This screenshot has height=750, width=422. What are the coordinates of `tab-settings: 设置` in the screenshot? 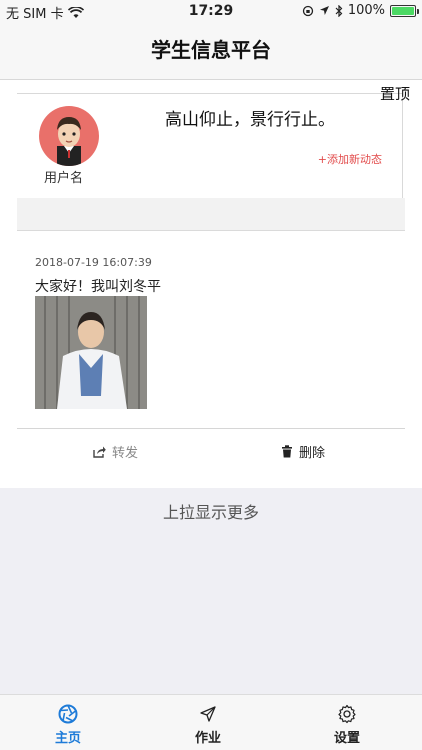 It's located at (347, 724).